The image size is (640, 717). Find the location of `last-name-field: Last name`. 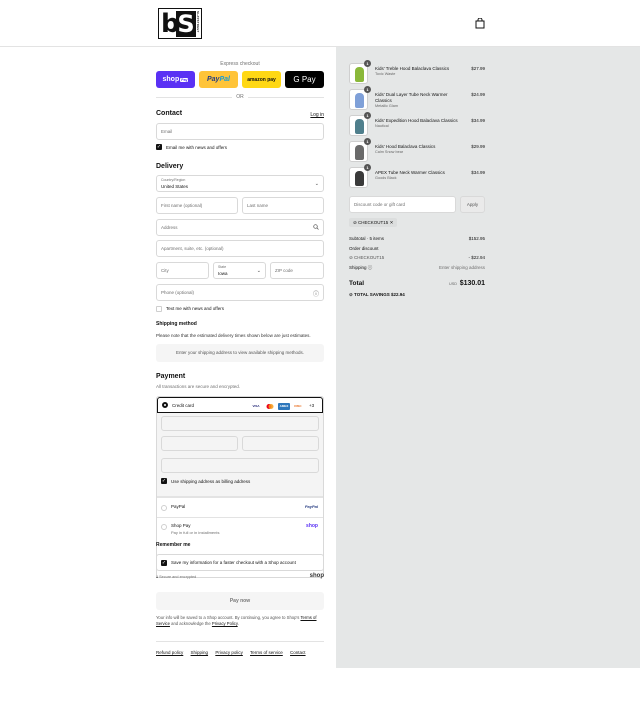

last-name-field: Last name is located at coordinates (283, 205).